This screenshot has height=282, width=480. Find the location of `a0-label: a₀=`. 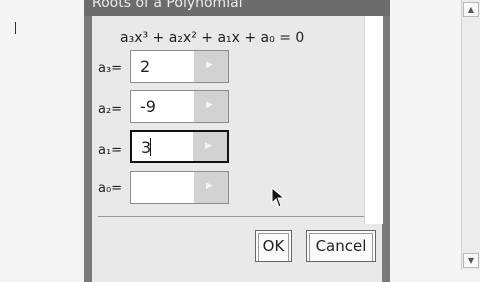

a0-label: a₀= is located at coordinates (110, 188).